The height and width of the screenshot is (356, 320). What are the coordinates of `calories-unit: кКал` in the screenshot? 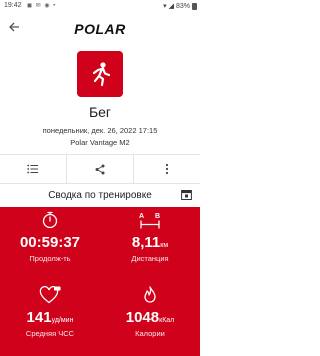 It's located at (167, 320).